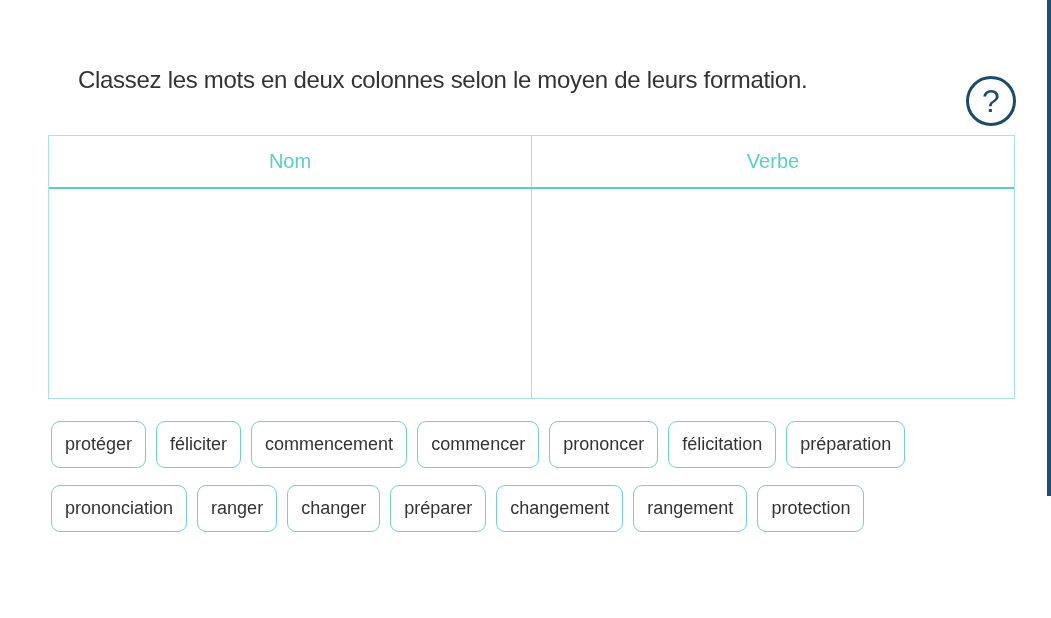 This screenshot has height=618, width=1051. I want to click on word-chip: protection, so click(811, 508).